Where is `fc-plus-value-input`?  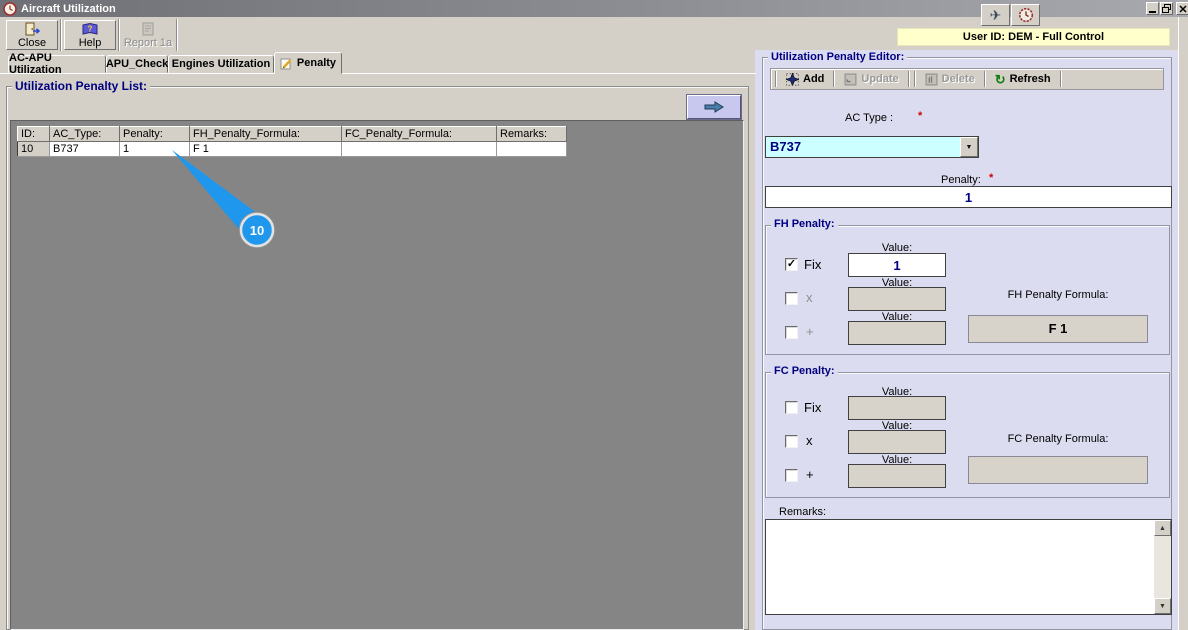 fc-plus-value-input is located at coordinates (897, 476).